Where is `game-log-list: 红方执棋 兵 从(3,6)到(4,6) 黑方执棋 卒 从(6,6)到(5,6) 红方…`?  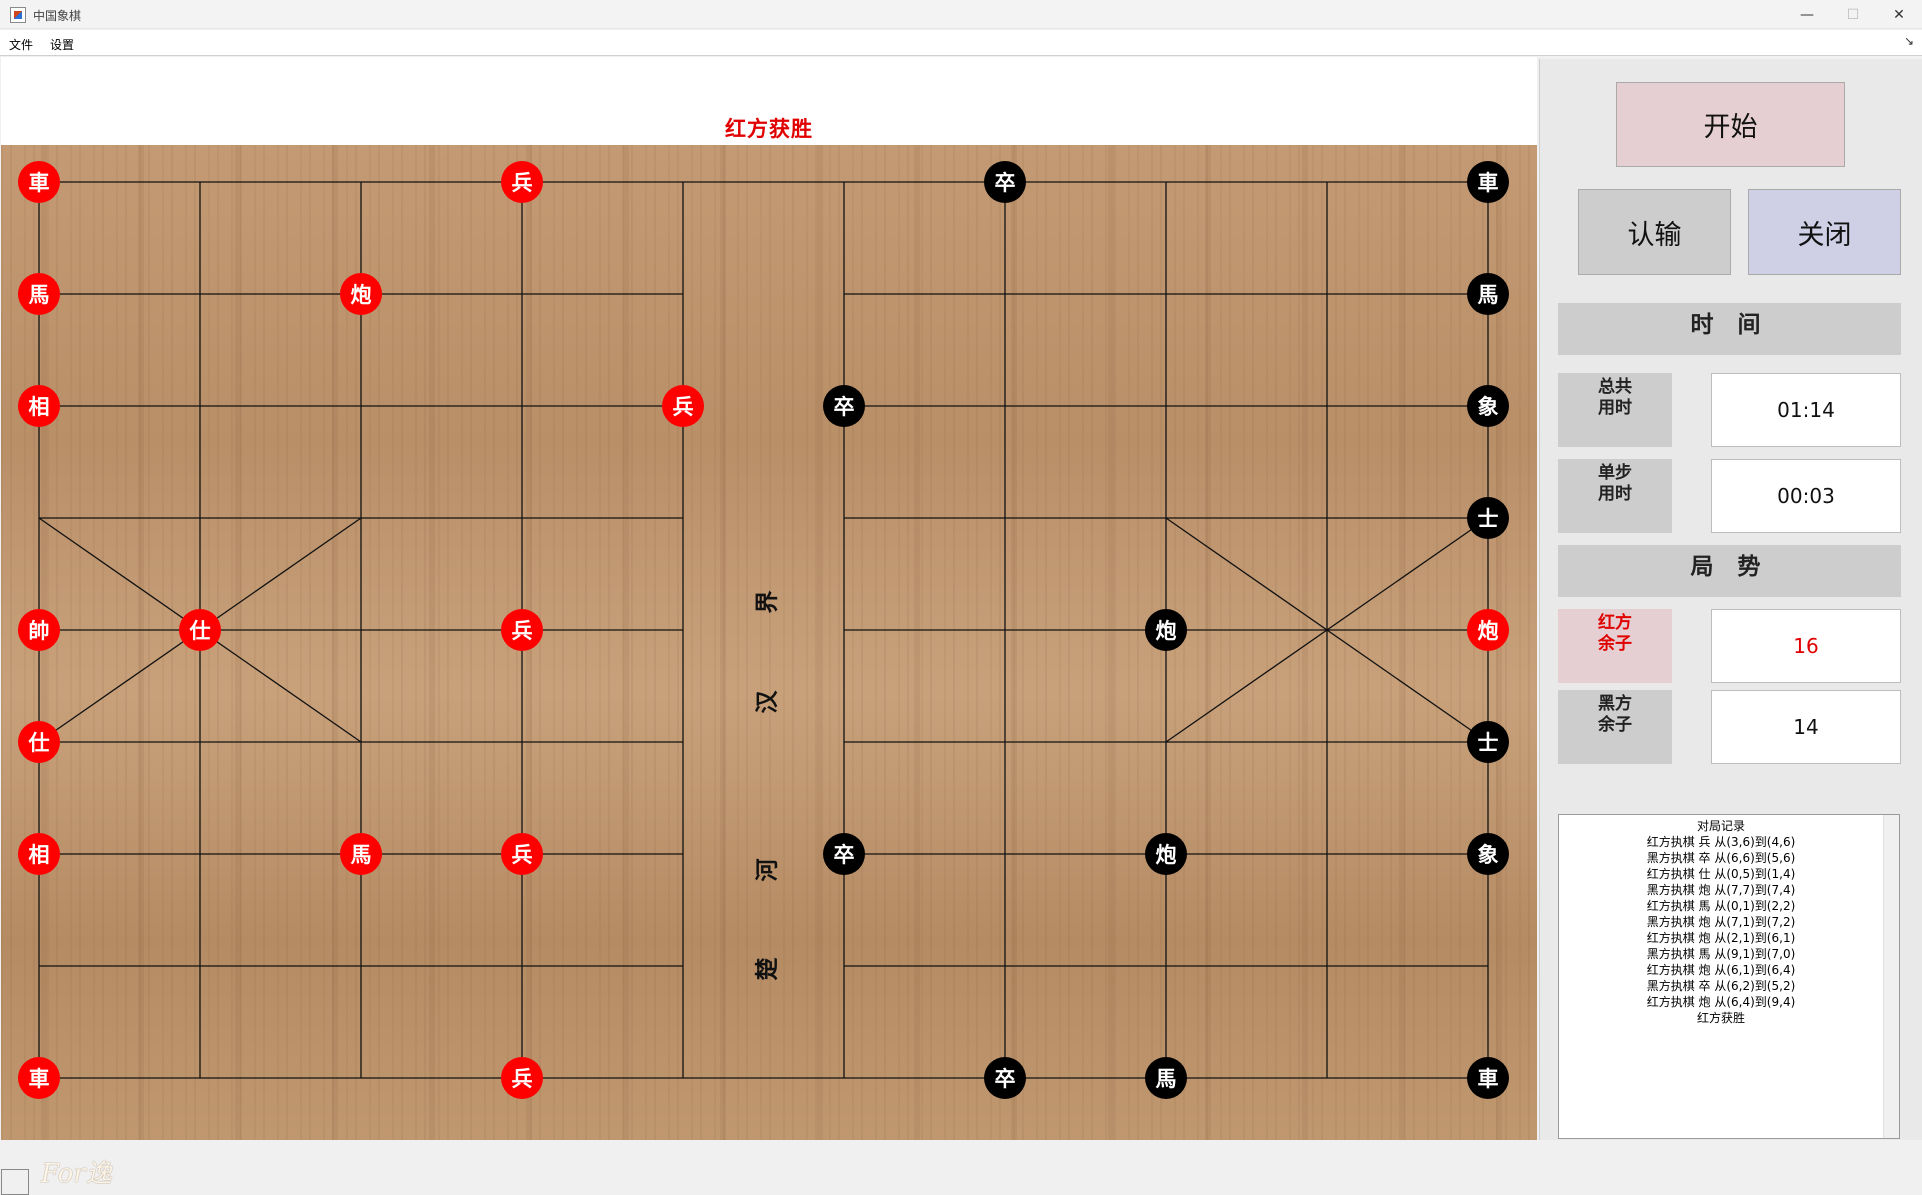 game-log-list: 红方执棋 兵 从(3,6)到(4,6) 黑方执棋 卒 从(6,6)到(5,6) 红方… is located at coordinates (1729, 930).